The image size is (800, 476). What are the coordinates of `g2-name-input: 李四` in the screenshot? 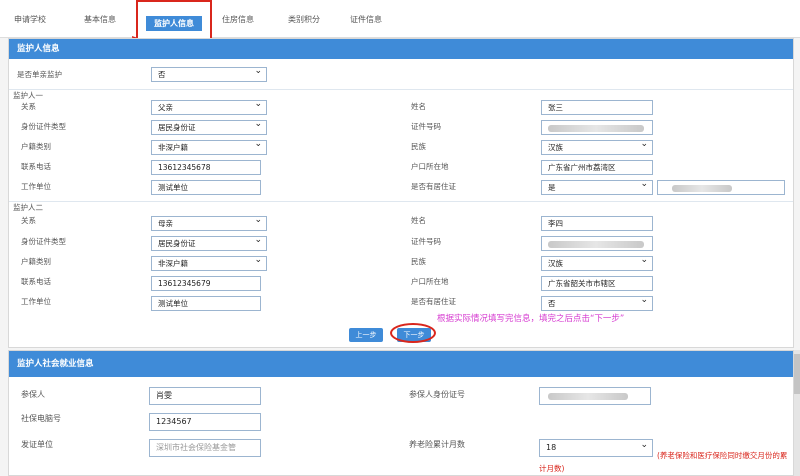 It's located at (597, 223).